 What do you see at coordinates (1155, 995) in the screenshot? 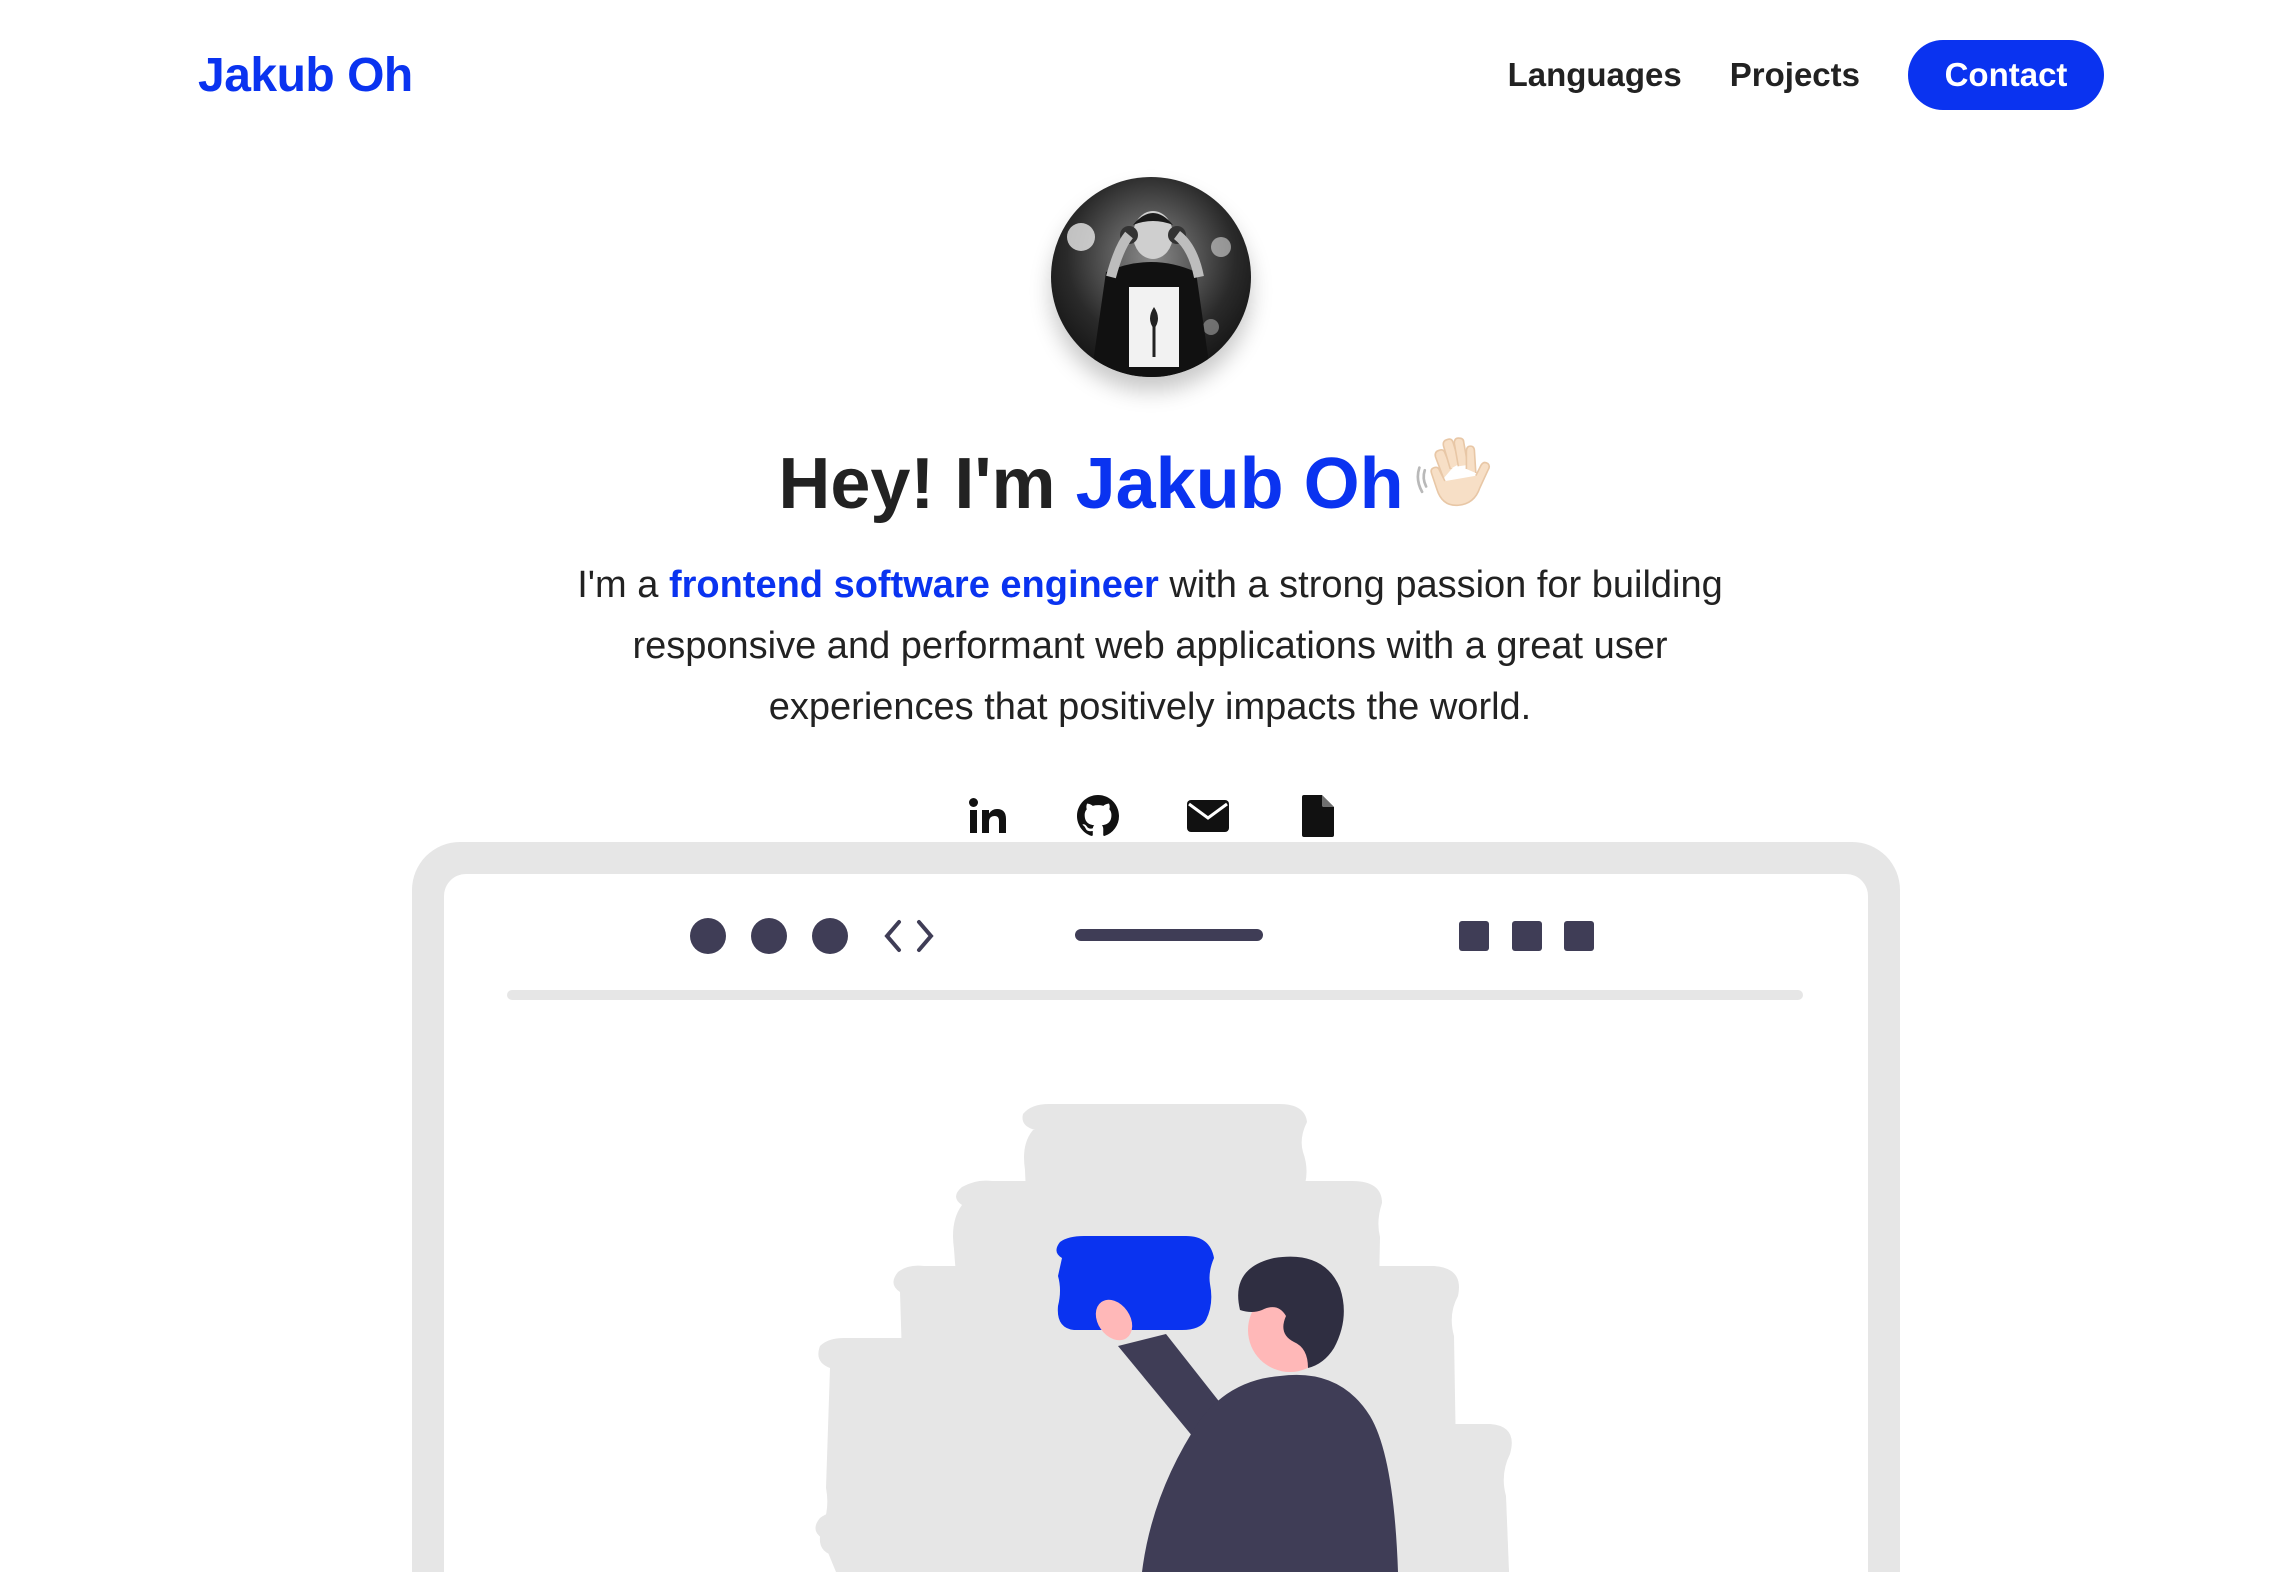
I see `toolbar-divider` at bounding box center [1155, 995].